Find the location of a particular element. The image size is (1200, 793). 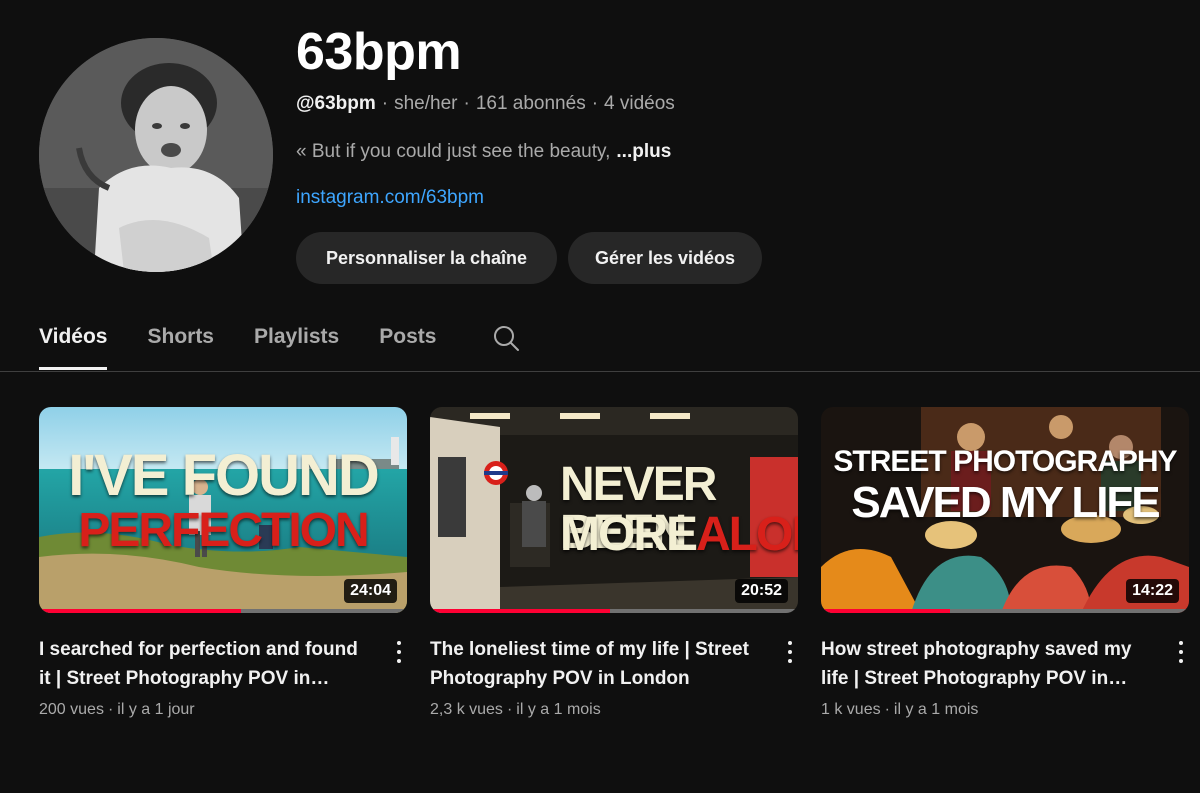

description-text: « But if you could just see the beauty, is located at coordinates (453, 151).